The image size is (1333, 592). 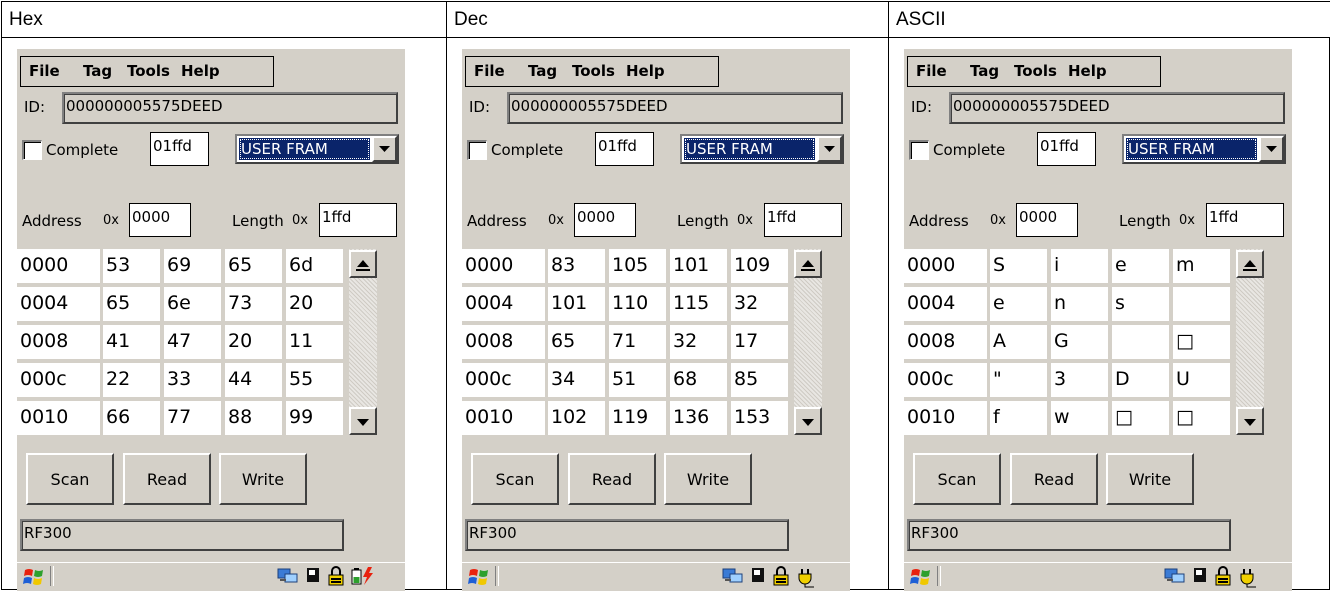 What do you see at coordinates (314, 418) in the screenshot?
I see `memory-cell: 99` at bounding box center [314, 418].